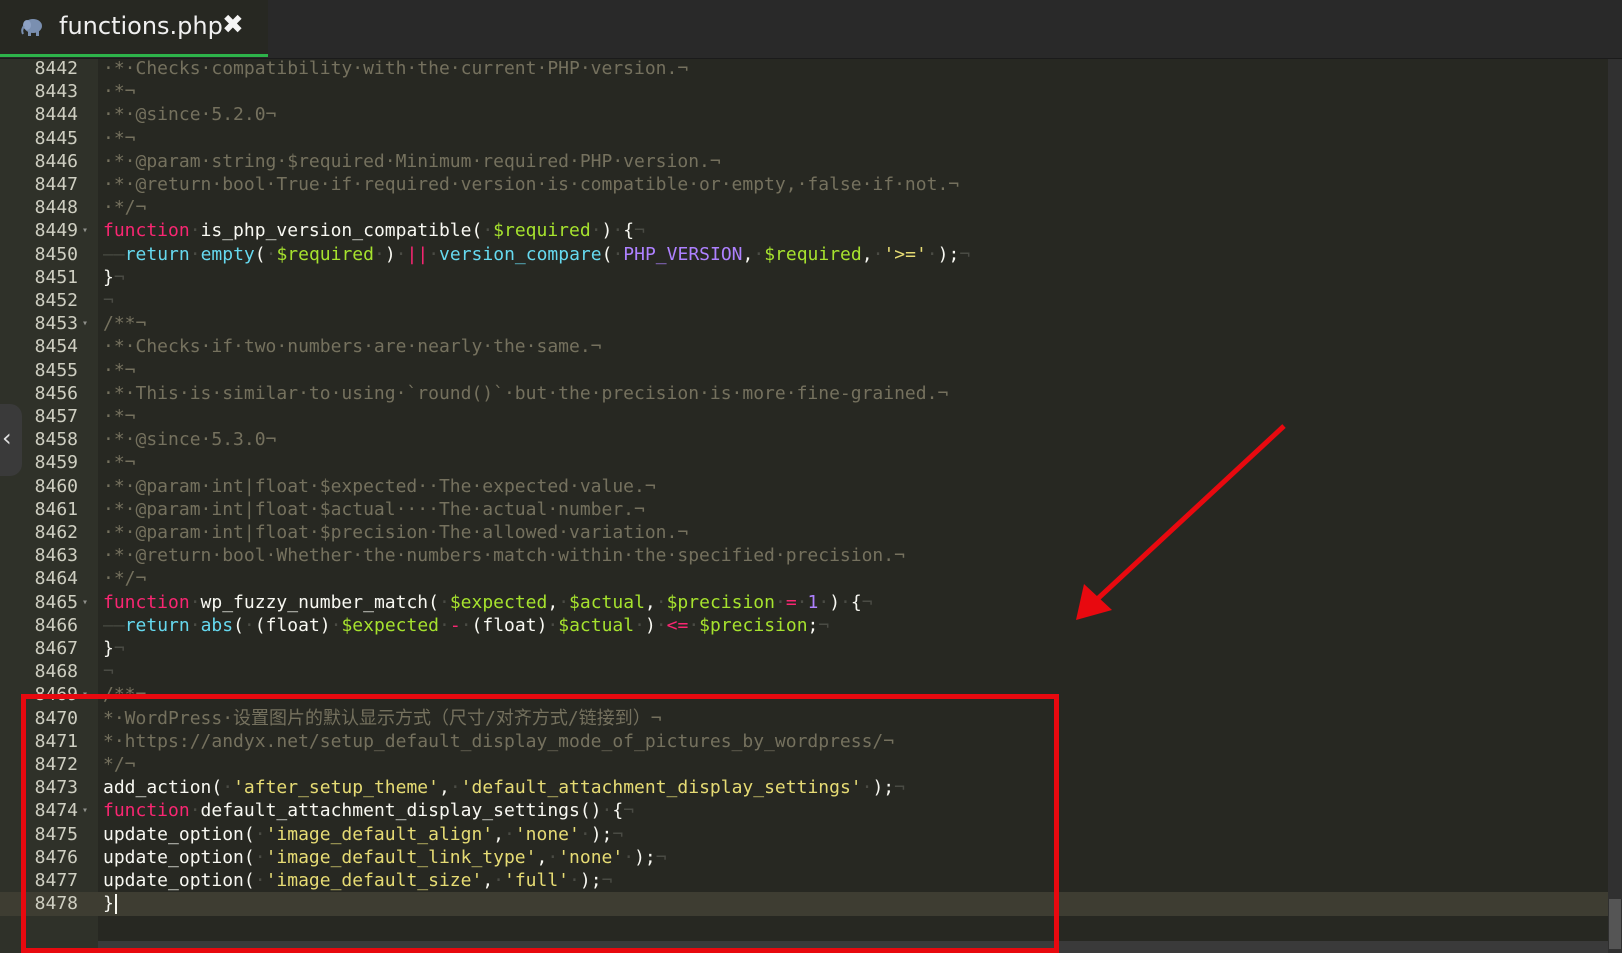 The height and width of the screenshot is (953, 1622). What do you see at coordinates (683, 254) in the screenshot?
I see `code-token: PHP_VERSION` at bounding box center [683, 254].